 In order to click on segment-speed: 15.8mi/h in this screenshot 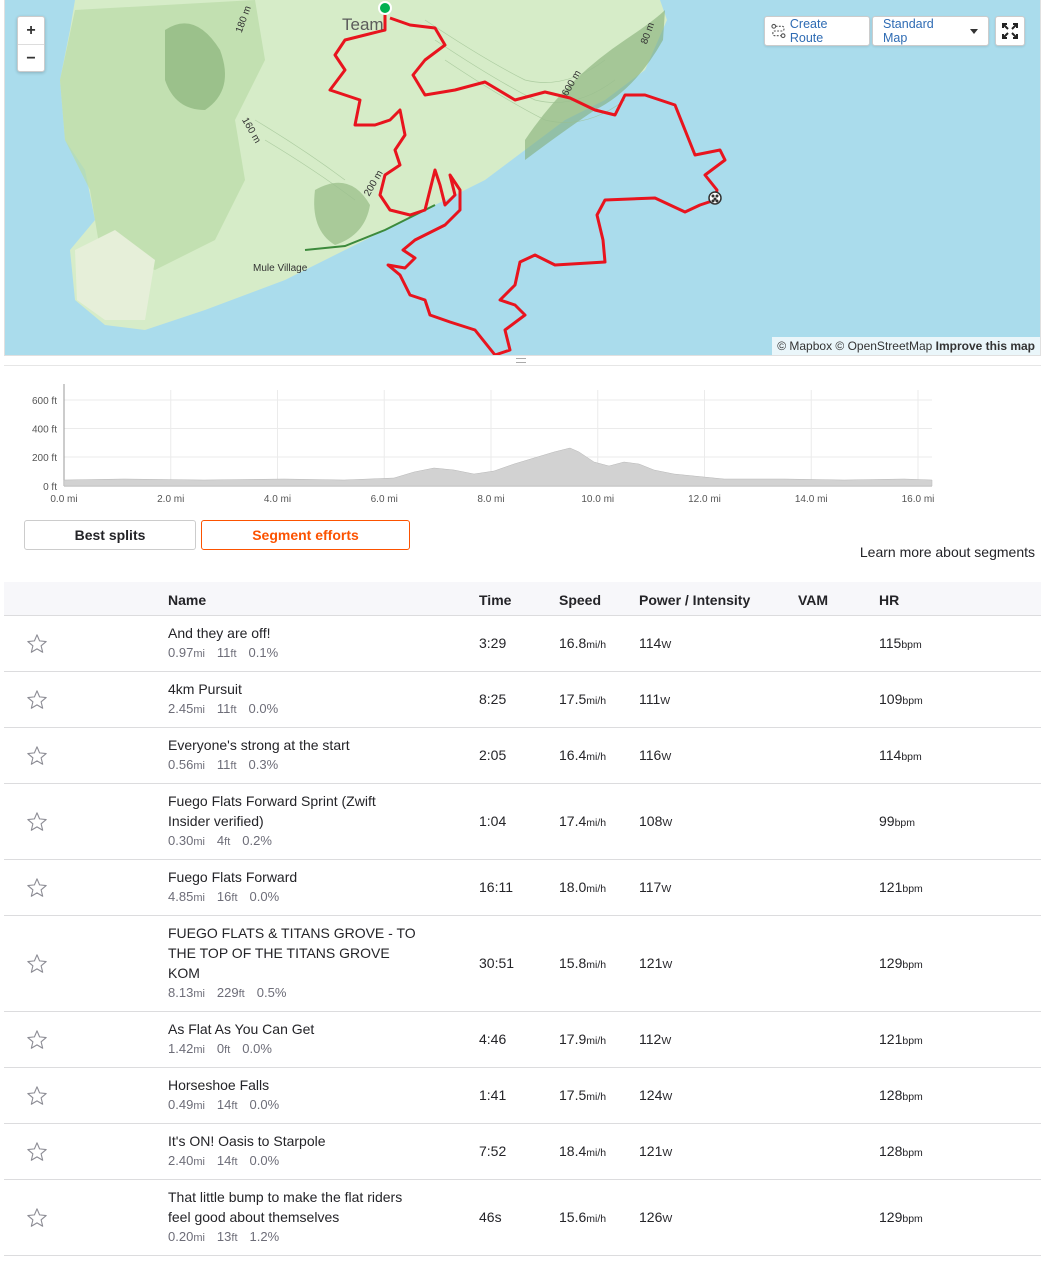, I will do `click(583, 963)`.